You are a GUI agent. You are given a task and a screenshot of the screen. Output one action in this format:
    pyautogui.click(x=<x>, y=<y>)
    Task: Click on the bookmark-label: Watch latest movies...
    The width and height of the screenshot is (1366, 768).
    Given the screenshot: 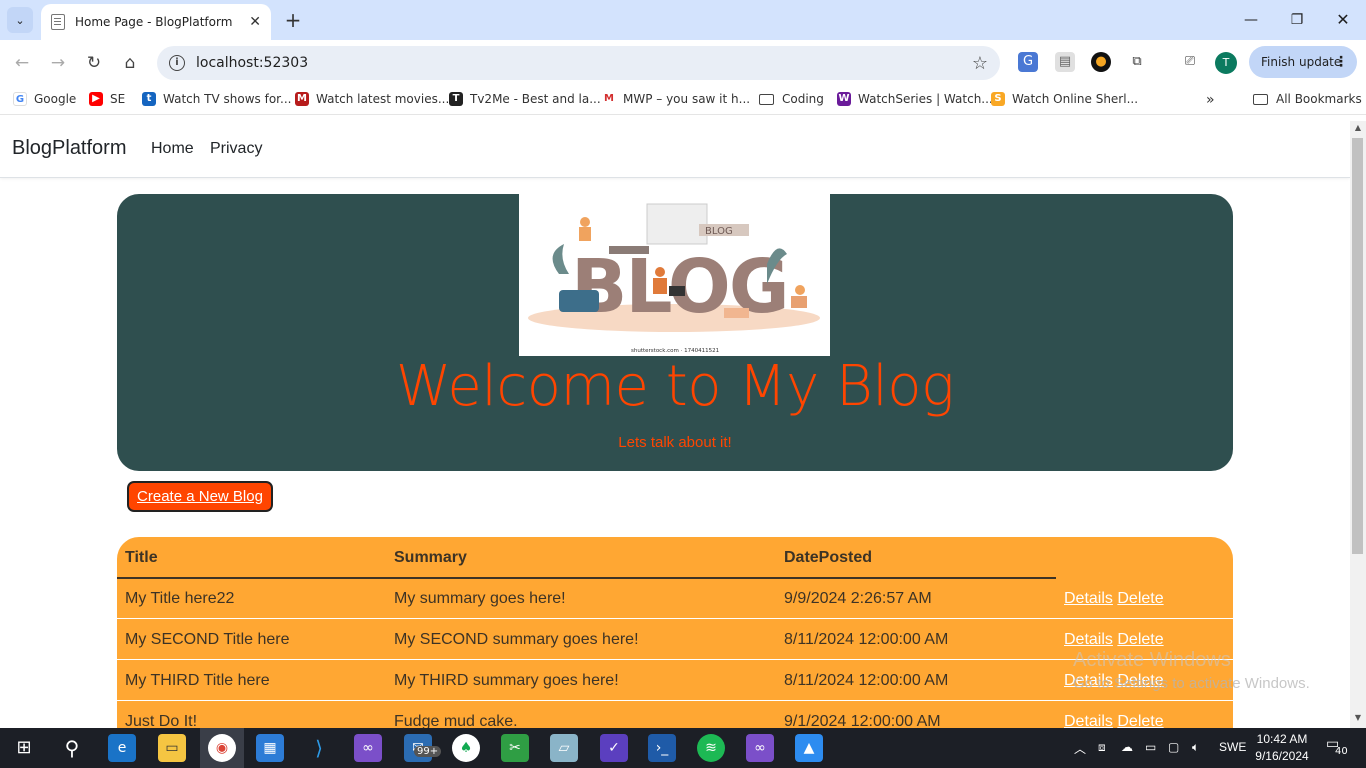 What is the action you would take?
    pyautogui.click(x=383, y=99)
    